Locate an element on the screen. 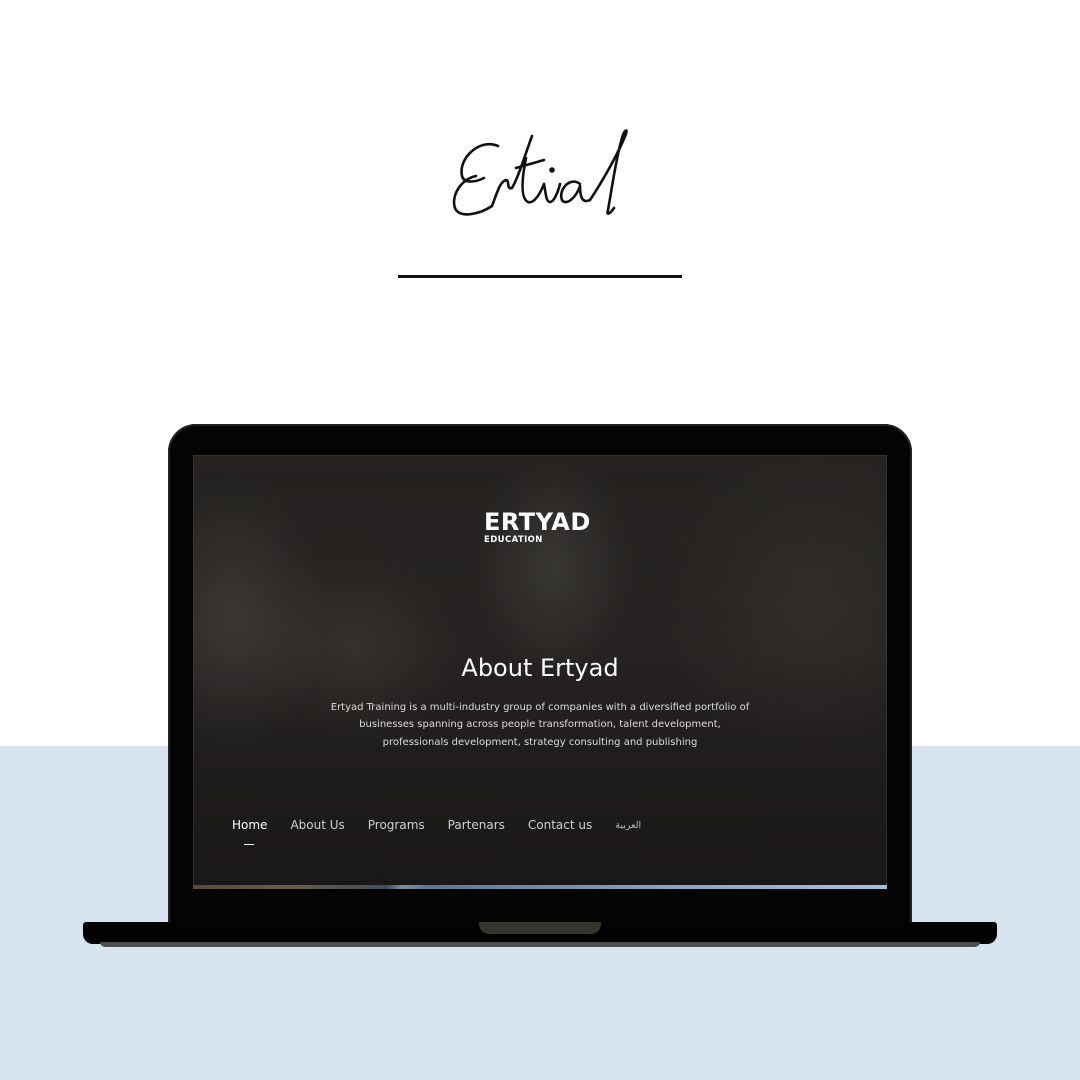 The width and height of the screenshot is (1080, 1080). nav-item-about-us: About Us is located at coordinates (317, 825).